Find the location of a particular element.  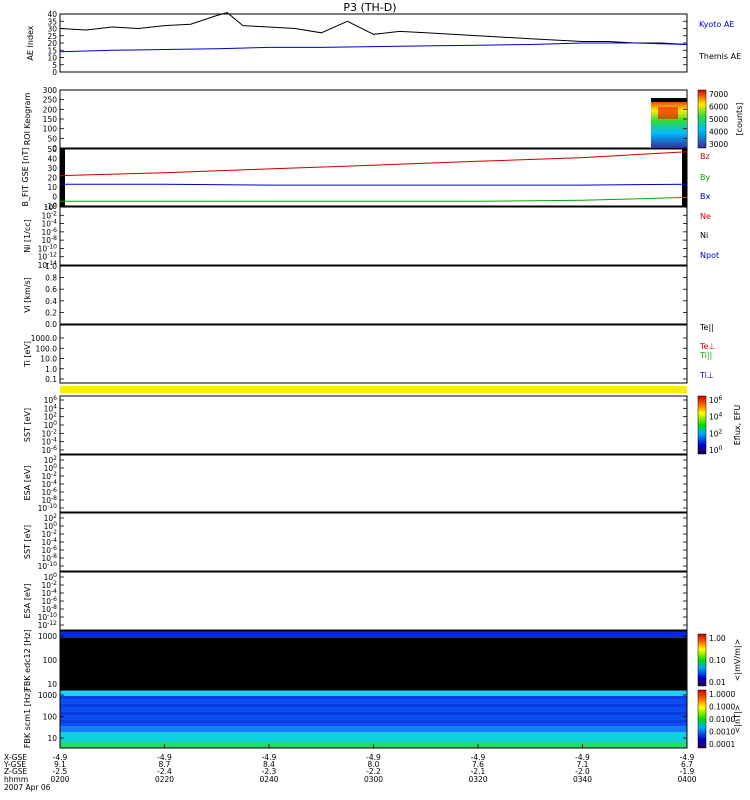

y-tick-label: 100.0 is located at coordinates (47, 348).